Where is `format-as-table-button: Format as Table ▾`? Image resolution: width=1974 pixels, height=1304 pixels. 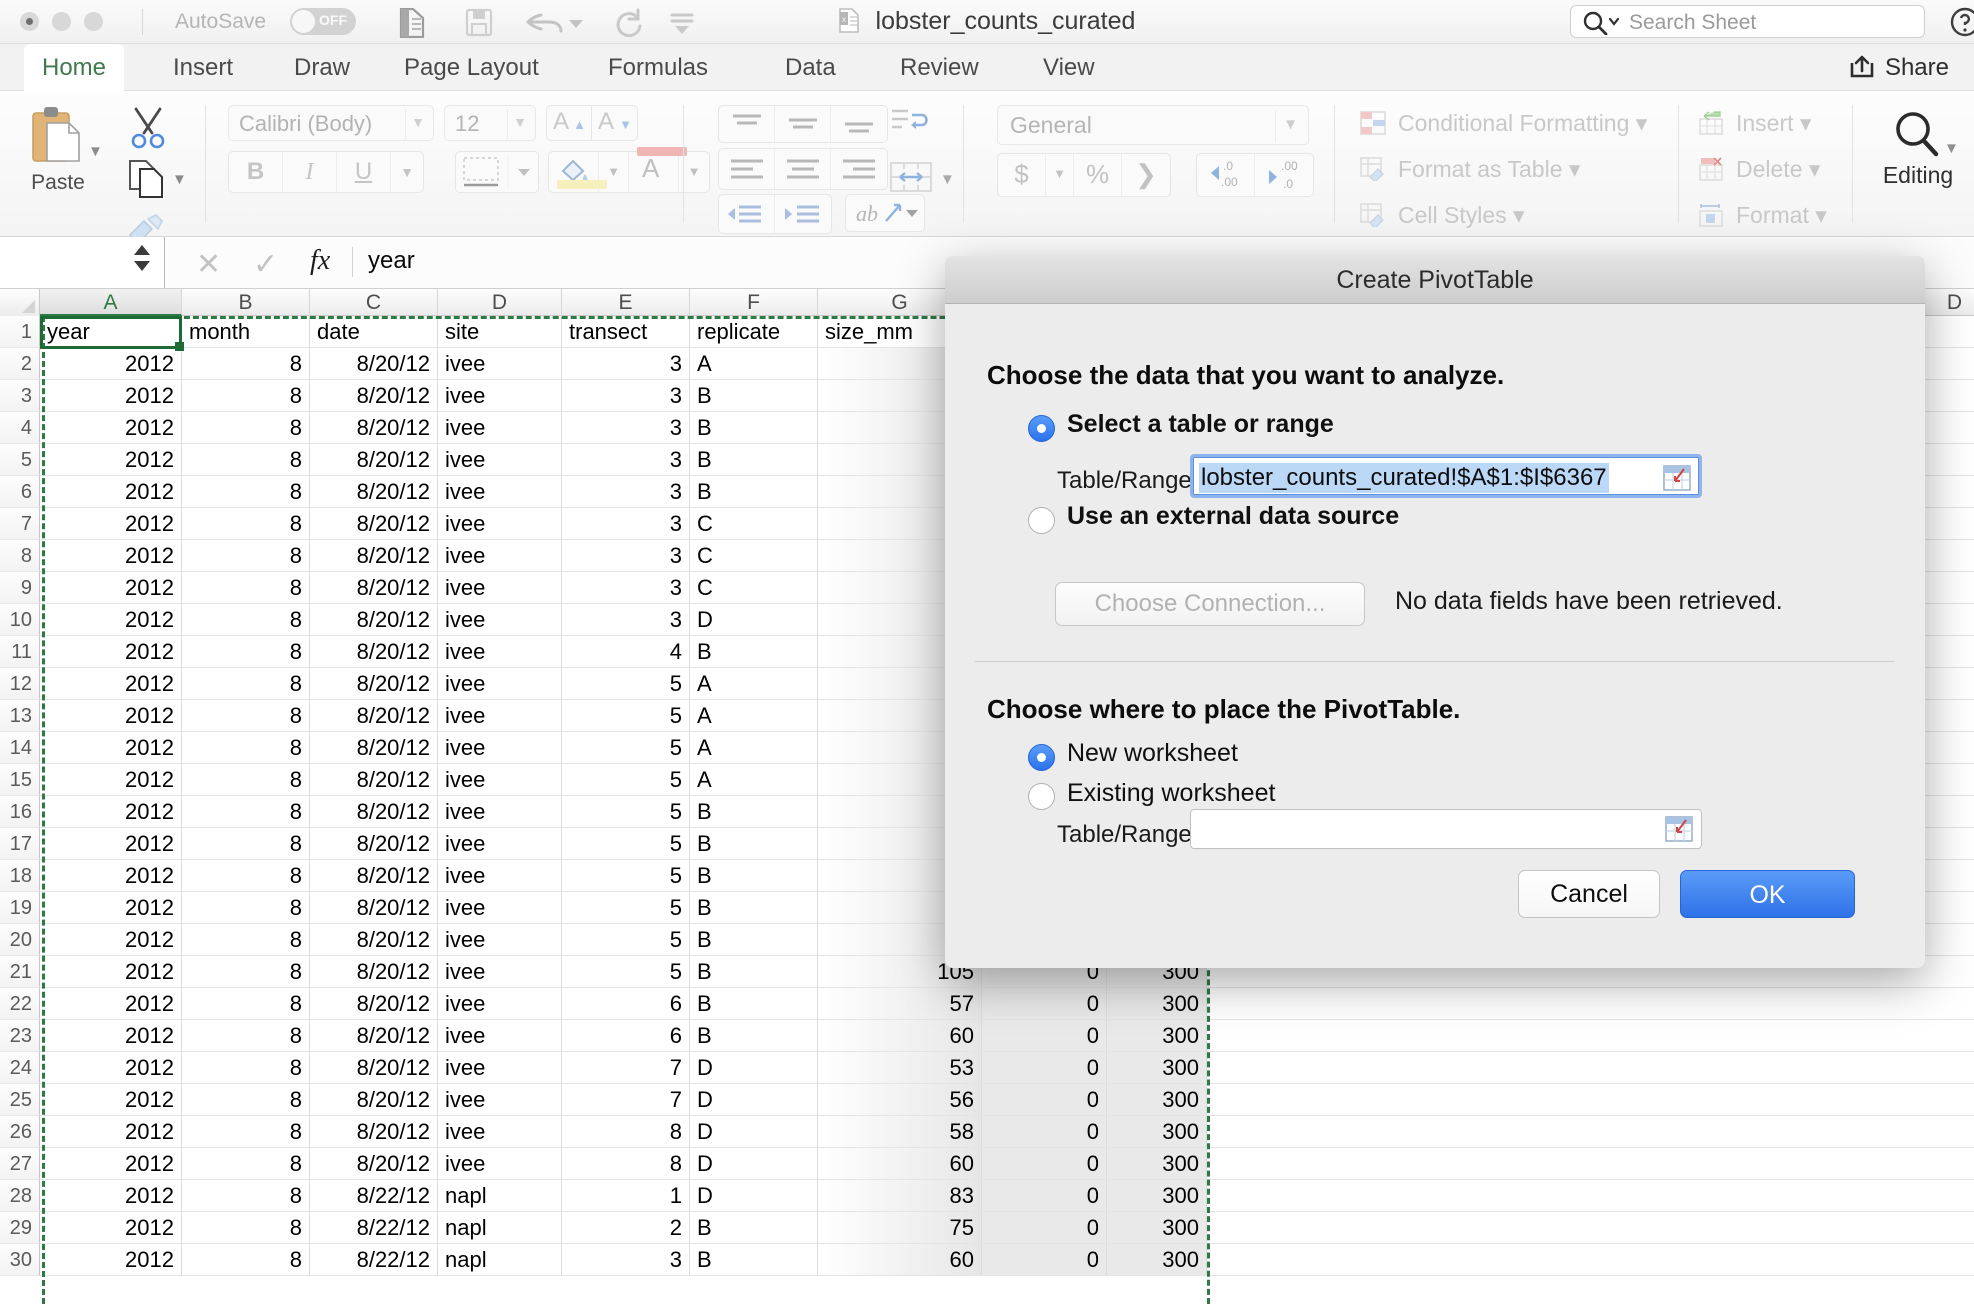 format-as-table-button: Format as Table ▾ is located at coordinates (1470, 169).